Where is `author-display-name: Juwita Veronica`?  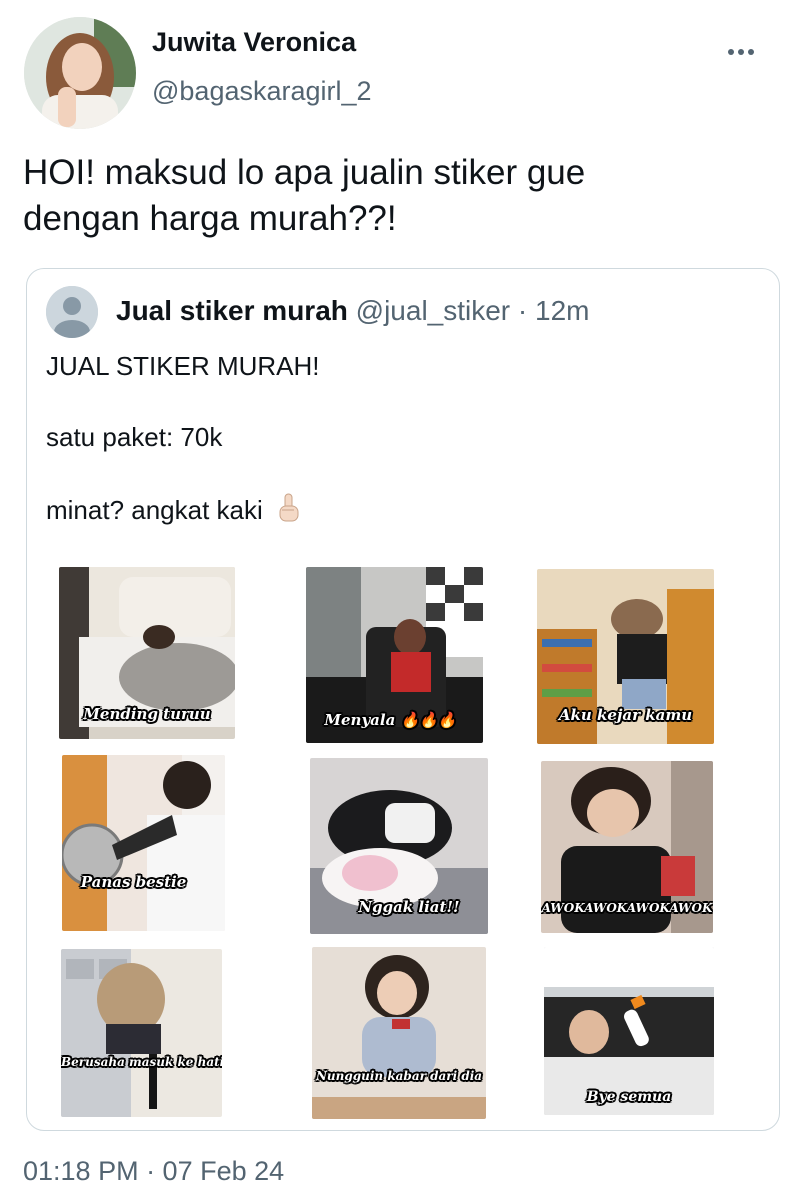
author-display-name: Juwita Veronica is located at coordinates (254, 42).